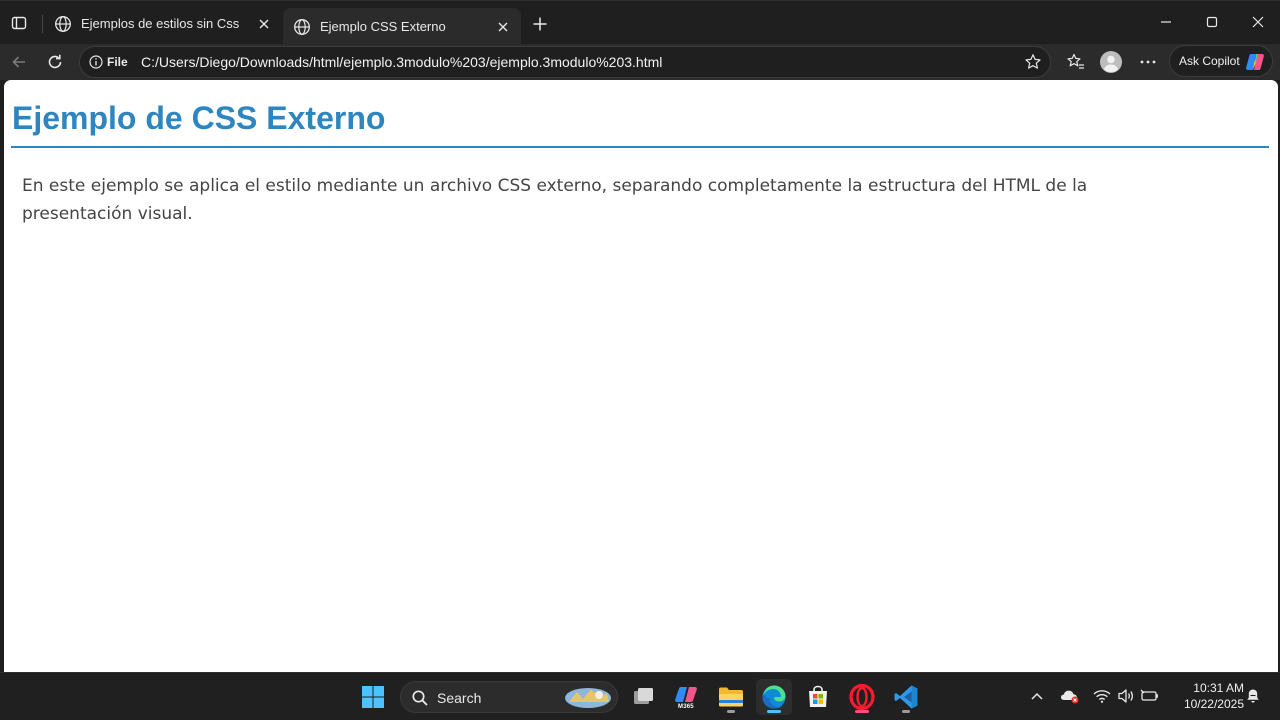 The image size is (1280, 720). Describe the element at coordinates (160, 23) in the screenshot. I see `tab-title: Ejemplos de estilos sin Css` at that location.